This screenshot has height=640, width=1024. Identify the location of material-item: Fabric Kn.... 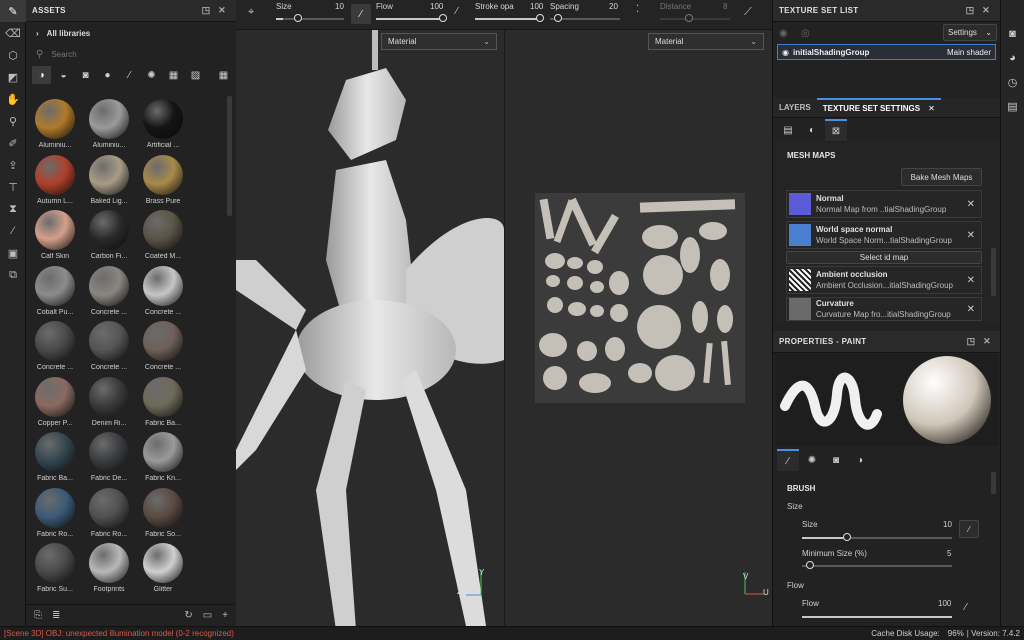
(163, 457).